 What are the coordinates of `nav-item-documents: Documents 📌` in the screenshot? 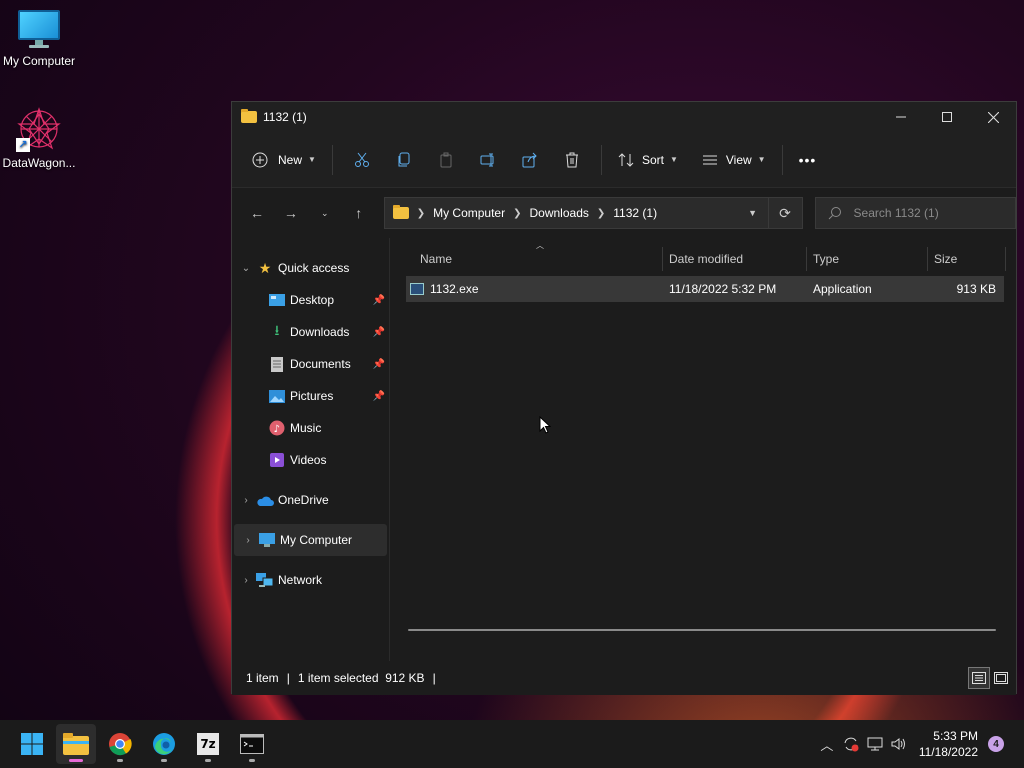 It's located at (310, 364).